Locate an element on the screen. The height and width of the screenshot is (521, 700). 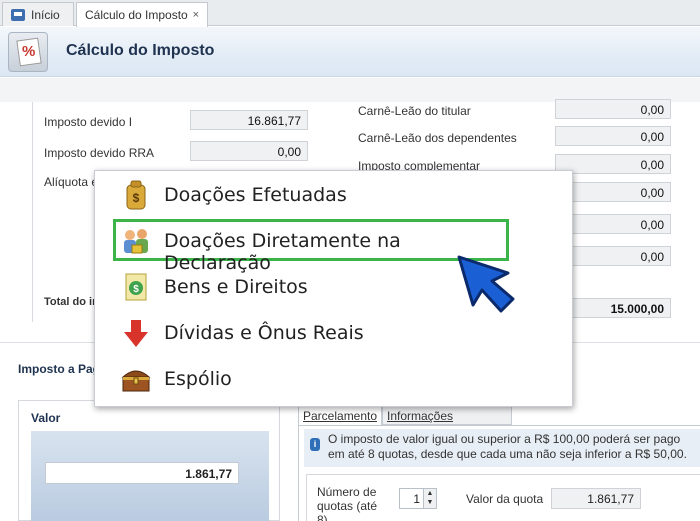
total-label: Total do in is located at coordinates (71, 302).